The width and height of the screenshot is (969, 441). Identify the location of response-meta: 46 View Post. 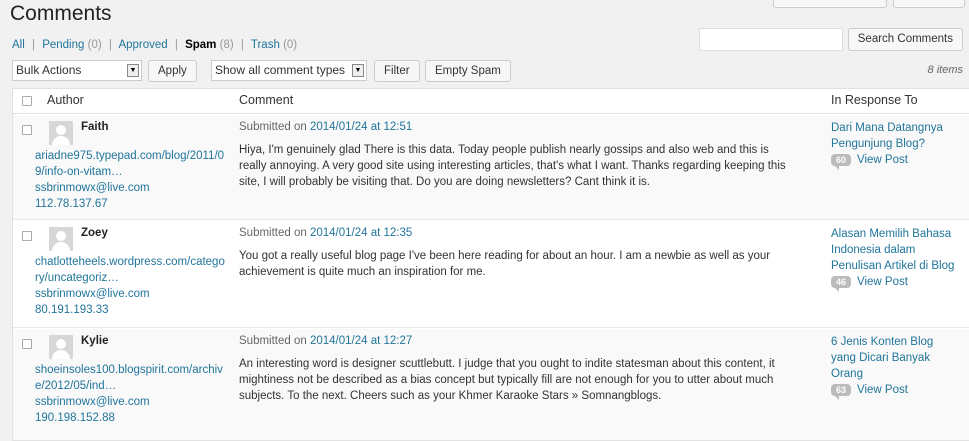
(869, 283).